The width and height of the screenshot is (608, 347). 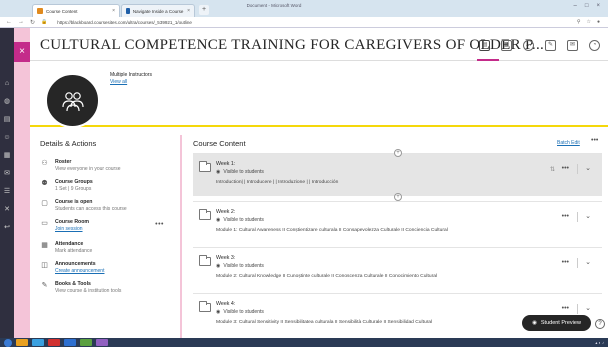 What do you see at coordinates (44, 245) in the screenshot?
I see `attendance-icon: ▦` at bounding box center [44, 245].